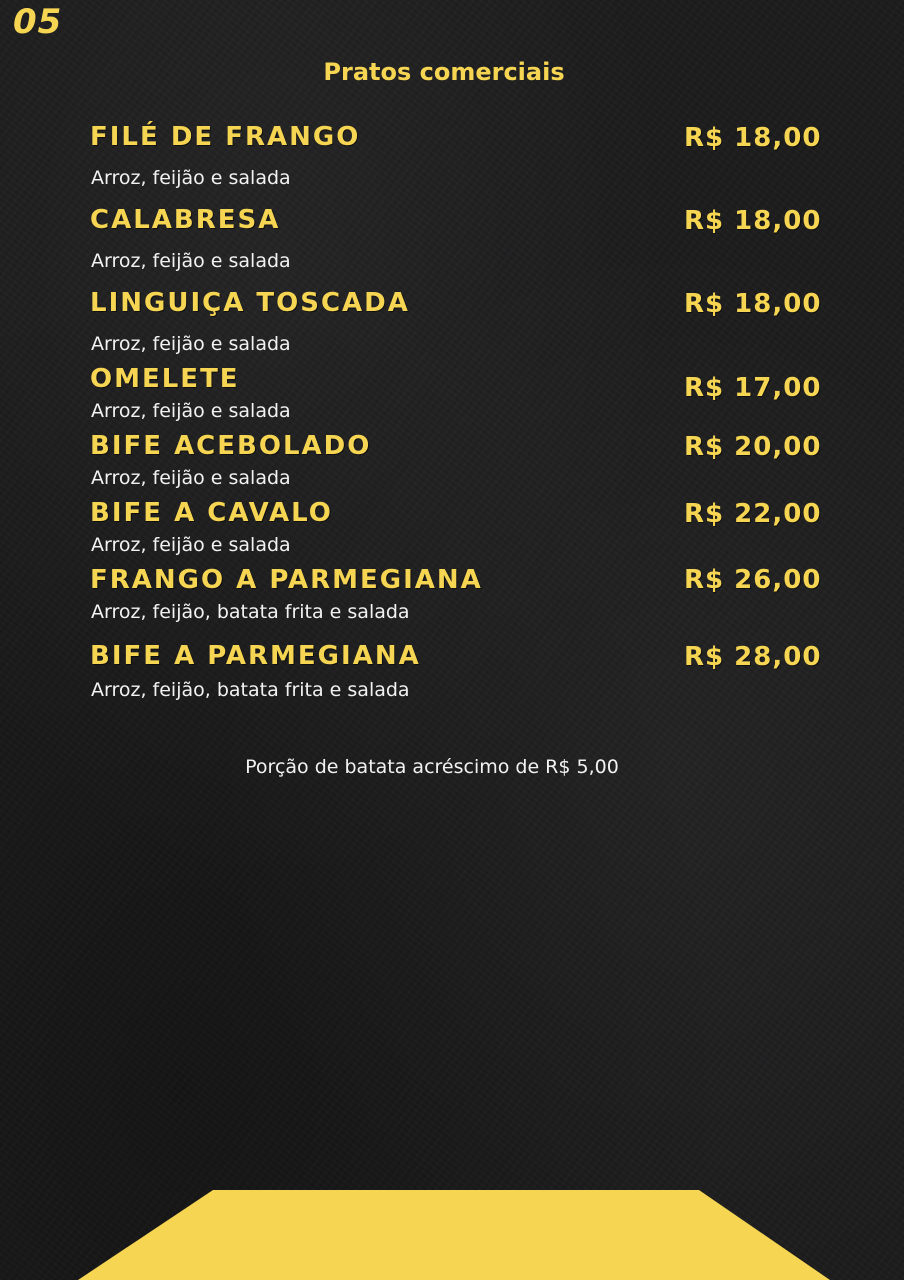 This screenshot has width=904, height=1280. I want to click on section-title: Pratos comerciais, so click(444, 72).